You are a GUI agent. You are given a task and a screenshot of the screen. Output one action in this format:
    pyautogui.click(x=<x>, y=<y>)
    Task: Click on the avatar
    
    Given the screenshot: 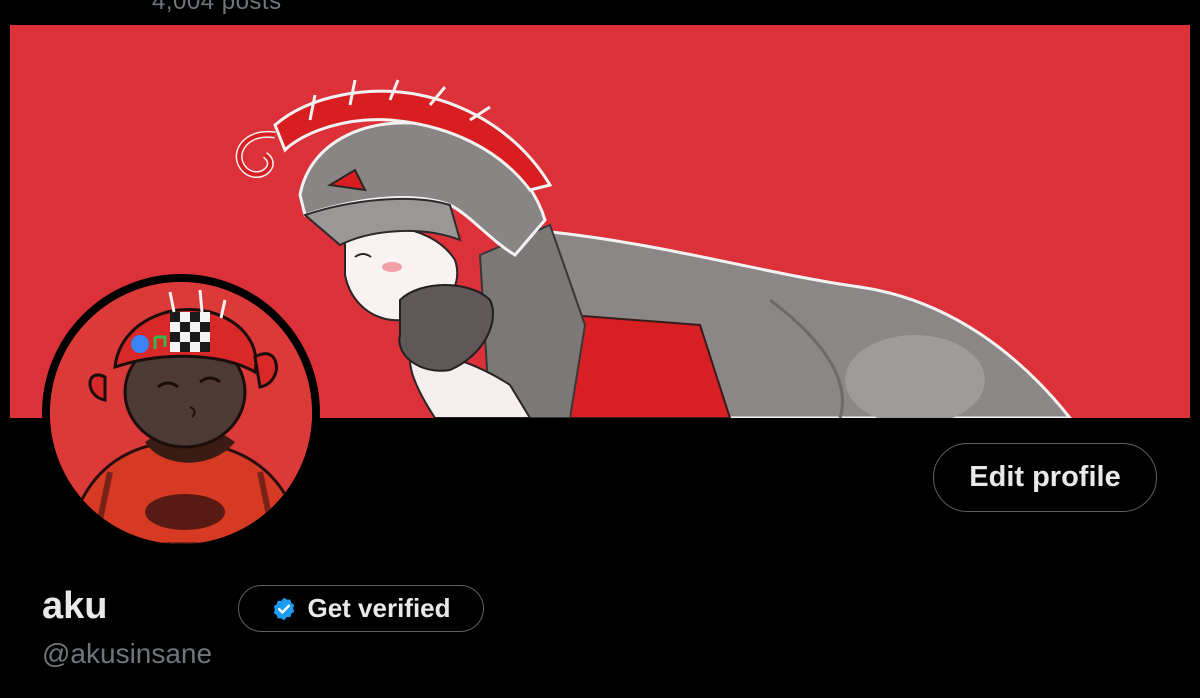 What is the action you would take?
    pyautogui.click(x=181, y=413)
    